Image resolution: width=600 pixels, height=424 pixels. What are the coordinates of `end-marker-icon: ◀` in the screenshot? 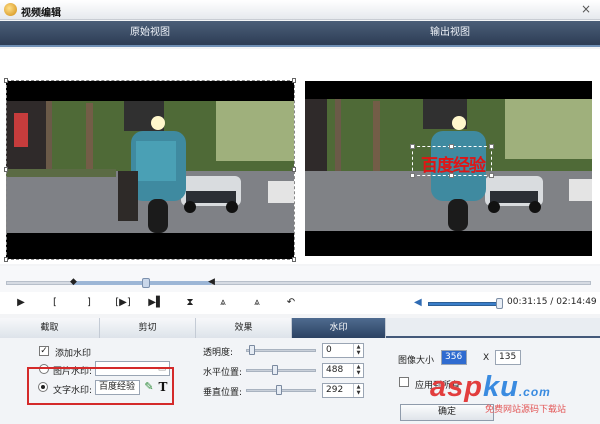 It's located at (211, 282).